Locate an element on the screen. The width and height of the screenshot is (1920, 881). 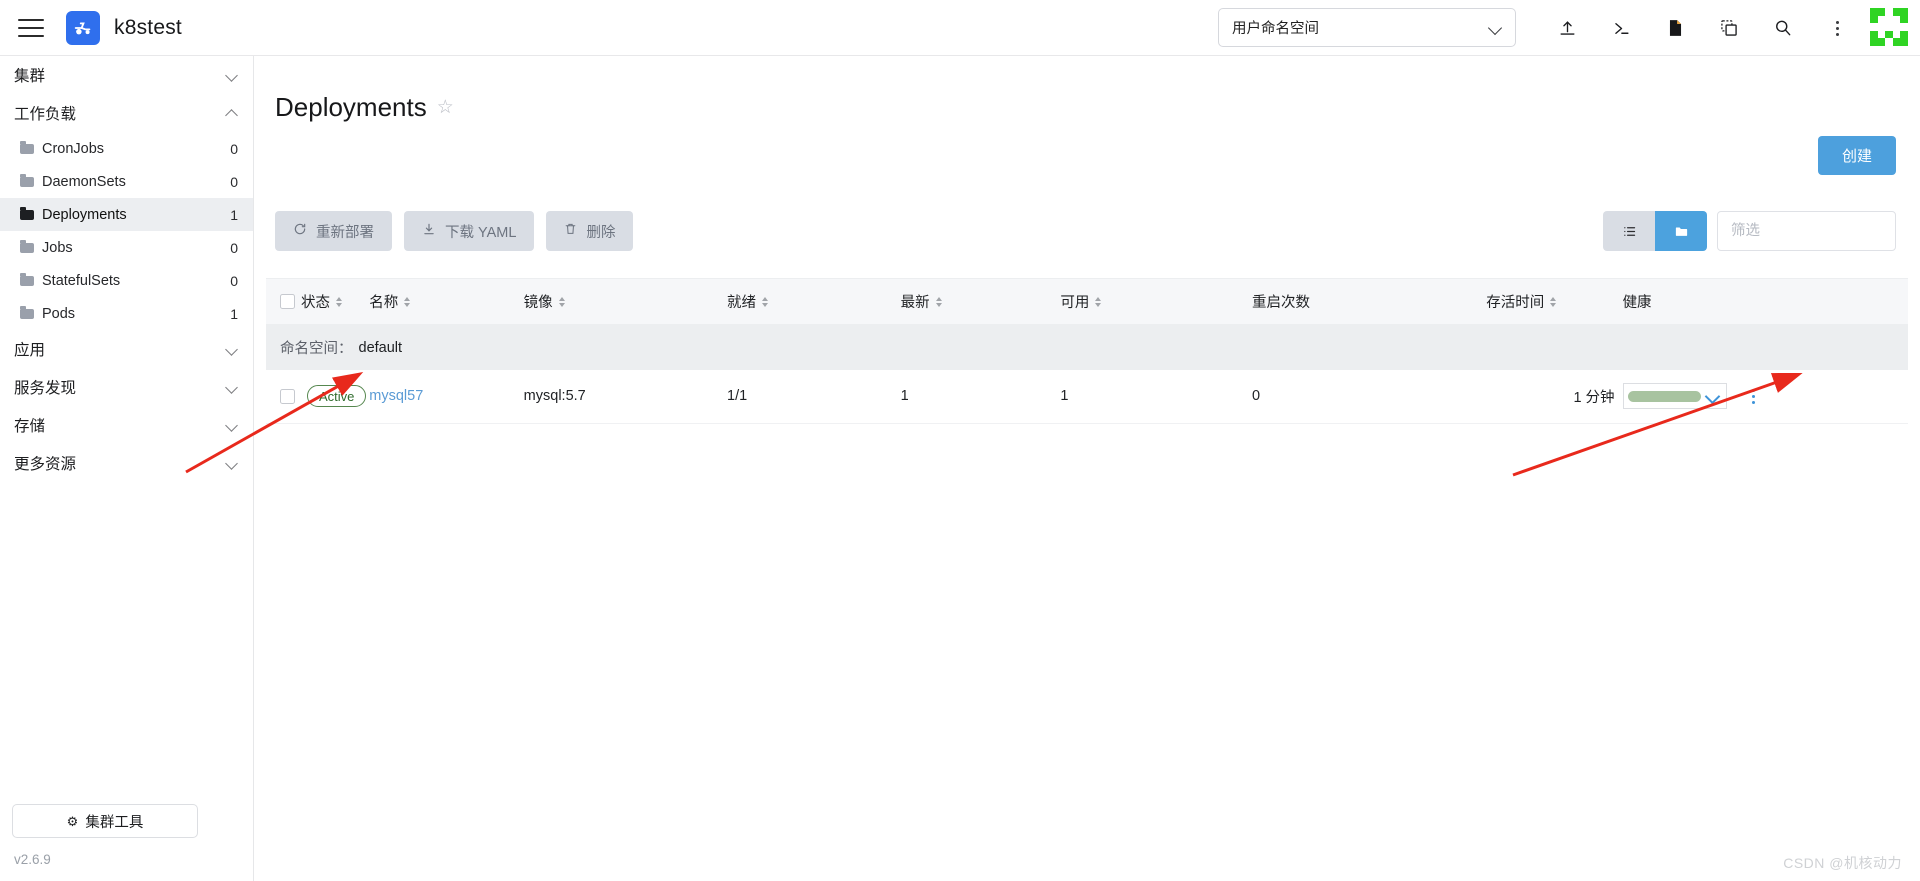
cell-restarts: 0 is located at coordinates (1369, 396).